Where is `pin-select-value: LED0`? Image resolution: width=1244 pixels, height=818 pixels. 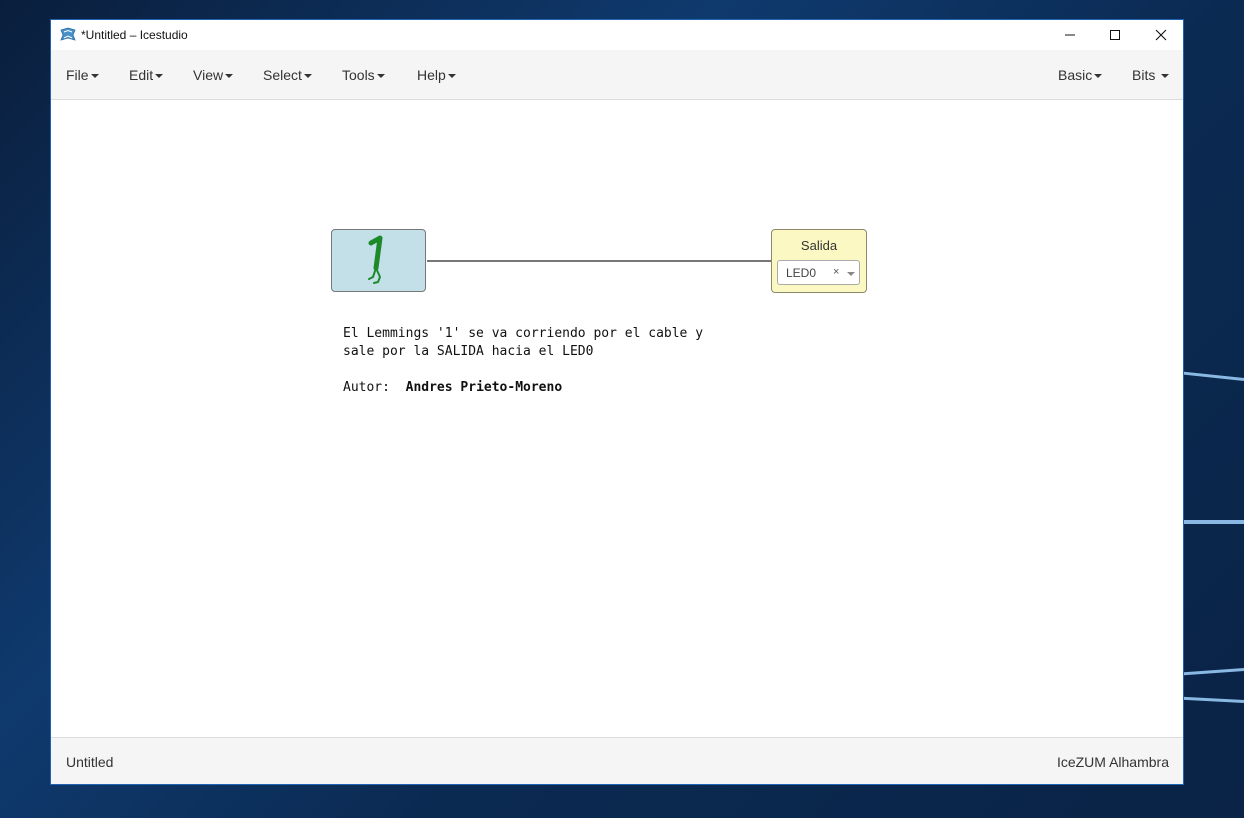 pin-select-value: LED0 is located at coordinates (801, 273).